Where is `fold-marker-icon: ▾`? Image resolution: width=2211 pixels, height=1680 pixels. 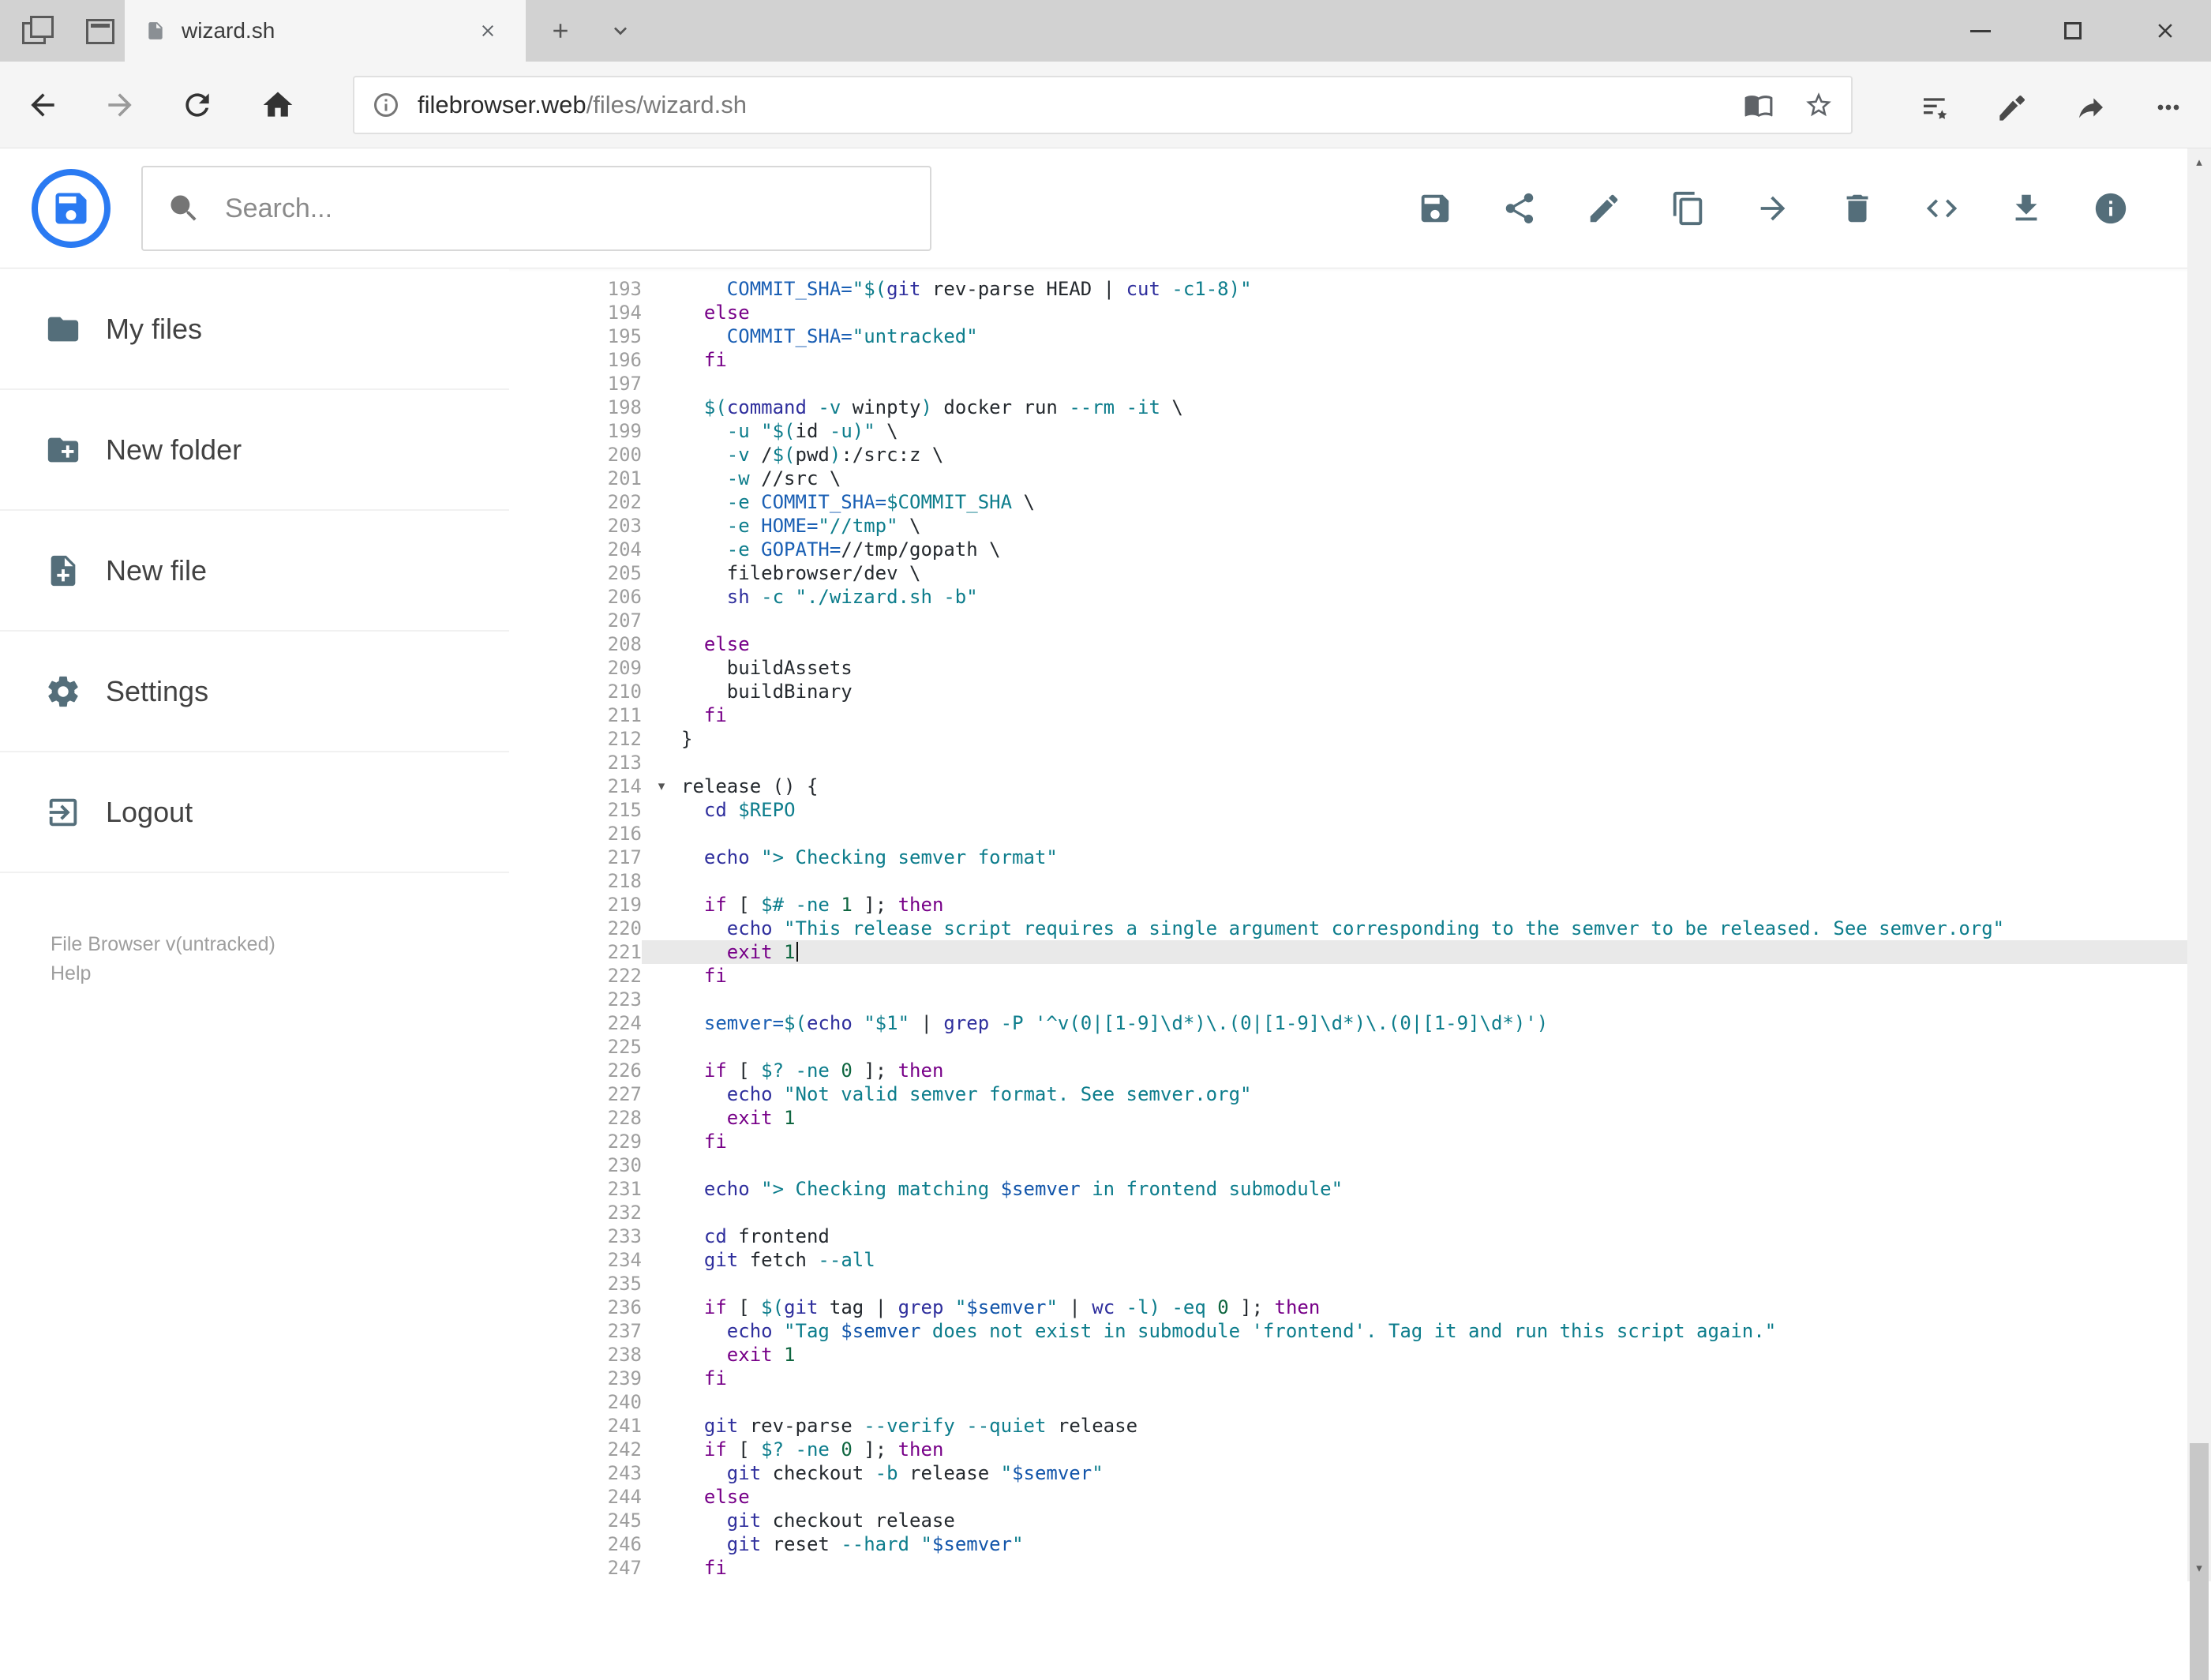
fold-marker-icon: ▾ is located at coordinates (661, 786).